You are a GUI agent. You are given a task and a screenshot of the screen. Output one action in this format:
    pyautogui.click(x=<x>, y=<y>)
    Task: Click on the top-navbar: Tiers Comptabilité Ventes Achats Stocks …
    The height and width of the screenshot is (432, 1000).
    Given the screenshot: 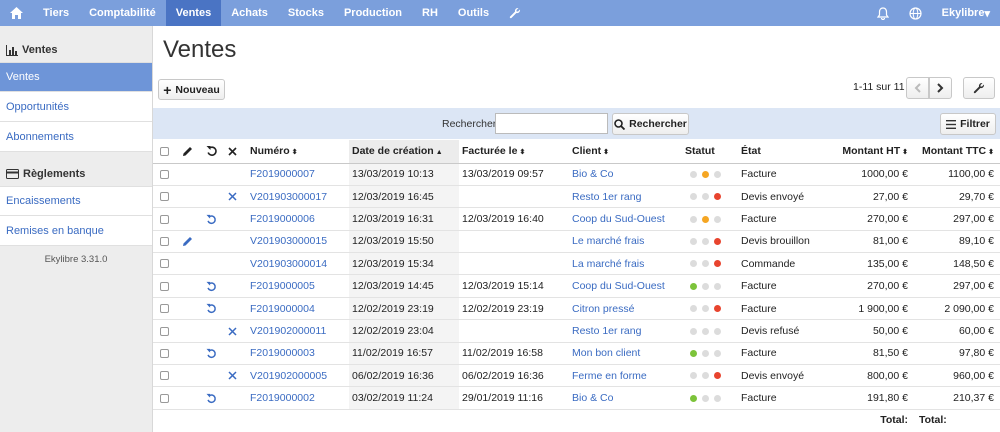 What is the action you would take?
    pyautogui.click(x=500, y=13)
    